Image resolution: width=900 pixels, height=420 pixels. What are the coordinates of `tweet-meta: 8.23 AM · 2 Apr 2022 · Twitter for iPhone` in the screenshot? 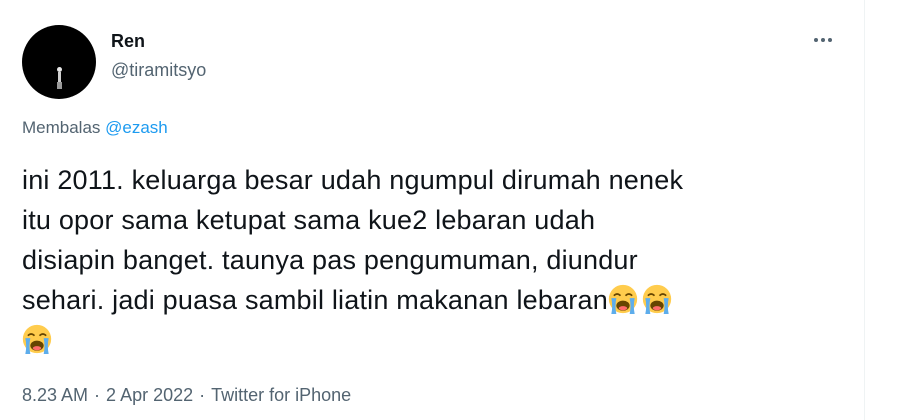 It's located at (186, 395).